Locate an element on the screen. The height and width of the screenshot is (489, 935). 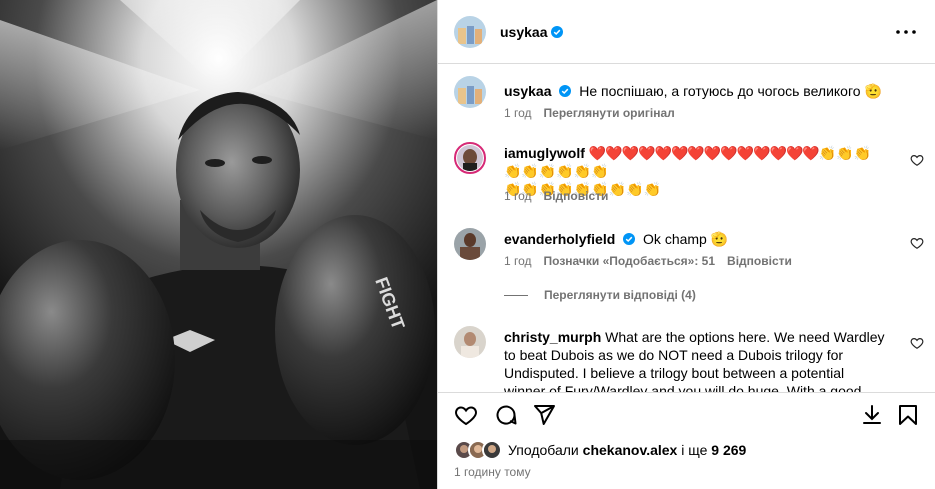
caption-avatar is located at coordinates (470, 92).